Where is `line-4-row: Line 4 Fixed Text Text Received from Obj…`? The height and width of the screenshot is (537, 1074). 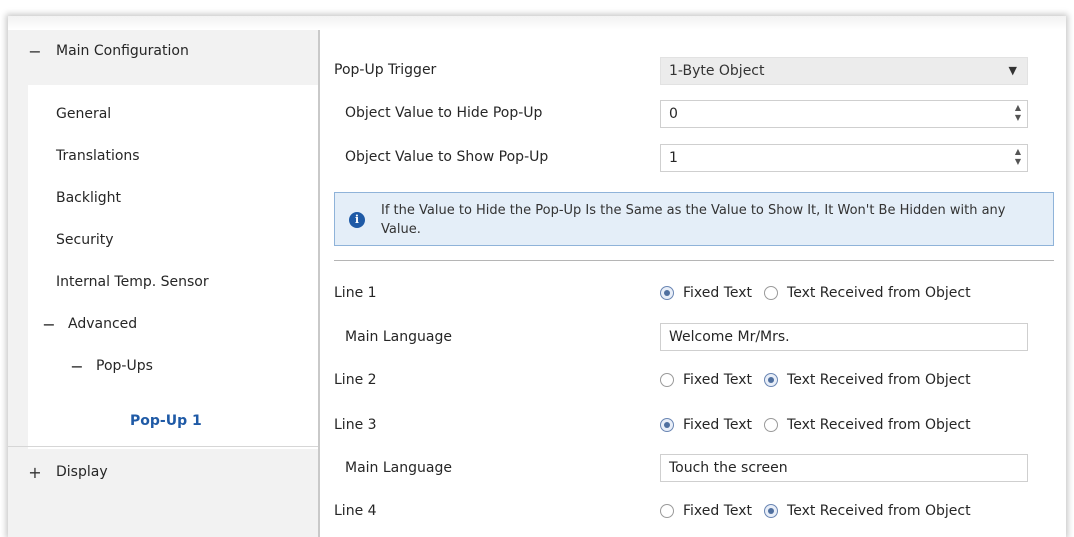
line-4-row: Line 4 Fixed Text Text Received from Obj… is located at coordinates (694, 511).